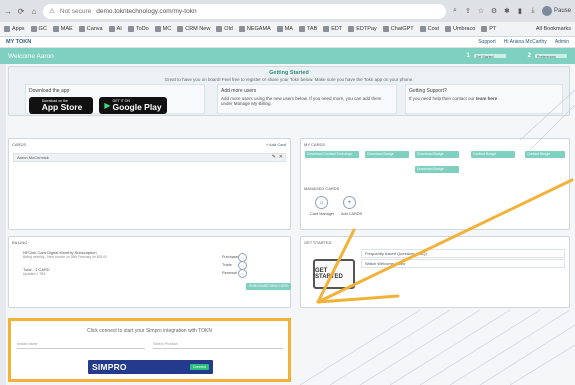  Describe the element at coordinates (61, 105) in the screenshot. I see `app-store-badge: Download on the App Store` at that location.